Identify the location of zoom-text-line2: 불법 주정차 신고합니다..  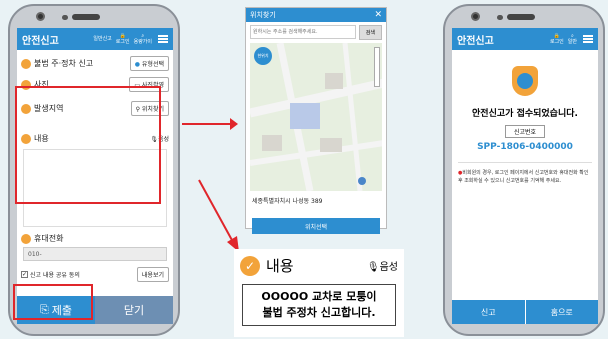
(319, 312).